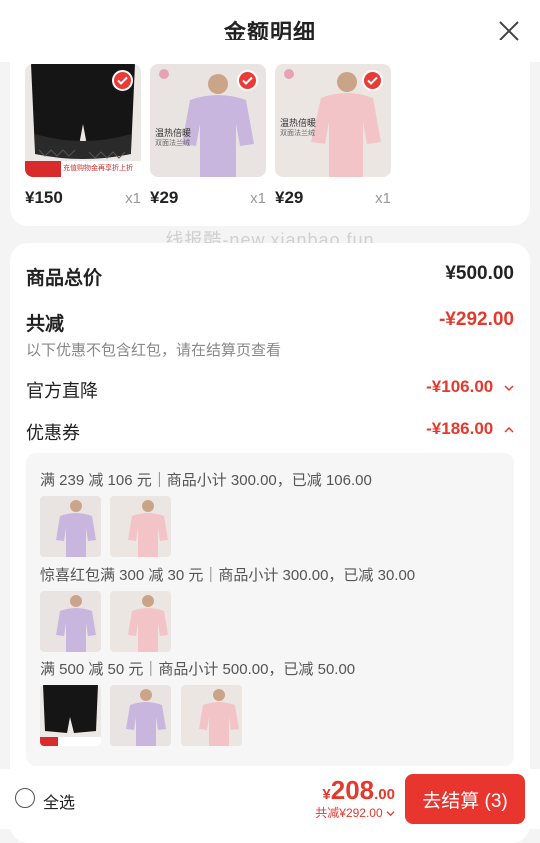 The image size is (540, 843). What do you see at coordinates (198, 669) in the screenshot?
I see `coupon-line: 满 500 减 50 元｜商品小计 500.00，已减 50.00` at bounding box center [198, 669].